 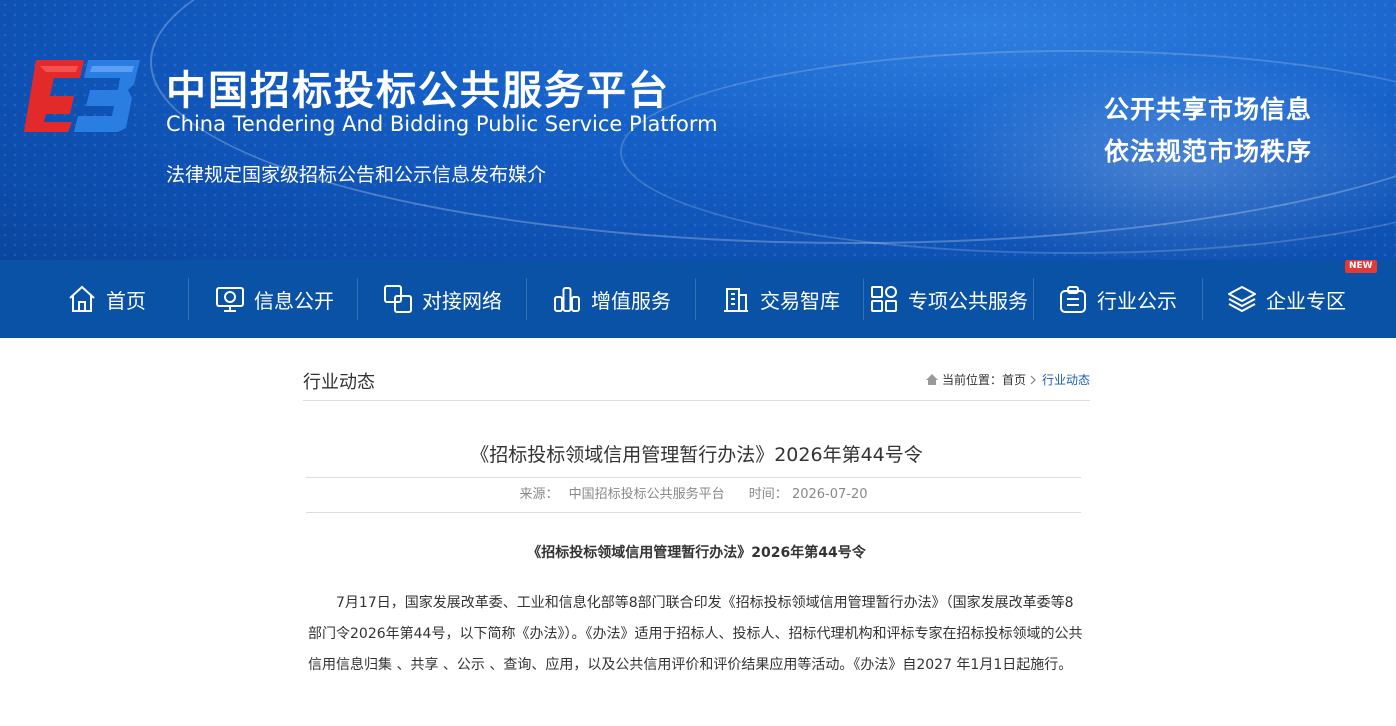 What do you see at coordinates (418, 91) in the screenshot?
I see `site-title: 中国招标投标公共服务平台` at bounding box center [418, 91].